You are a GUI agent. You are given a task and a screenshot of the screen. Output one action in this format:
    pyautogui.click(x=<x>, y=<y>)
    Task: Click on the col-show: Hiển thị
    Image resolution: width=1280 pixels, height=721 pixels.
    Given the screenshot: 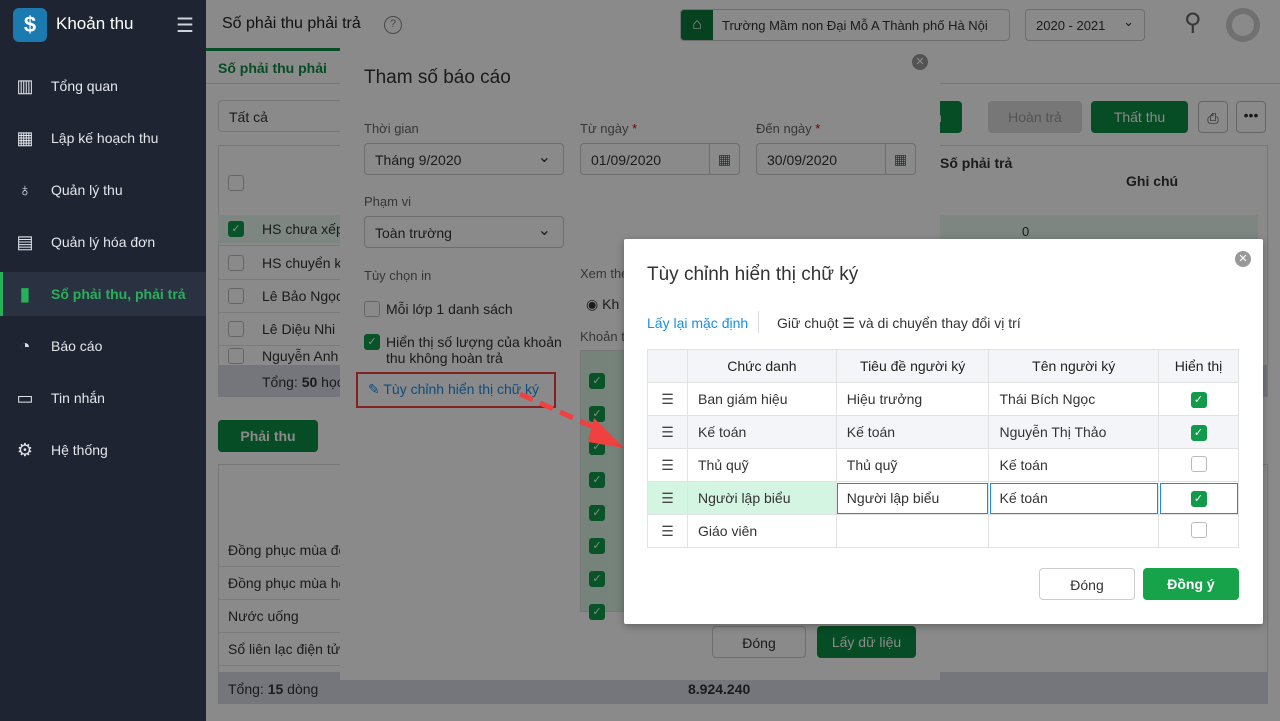 What is the action you would take?
    pyautogui.click(x=1198, y=366)
    